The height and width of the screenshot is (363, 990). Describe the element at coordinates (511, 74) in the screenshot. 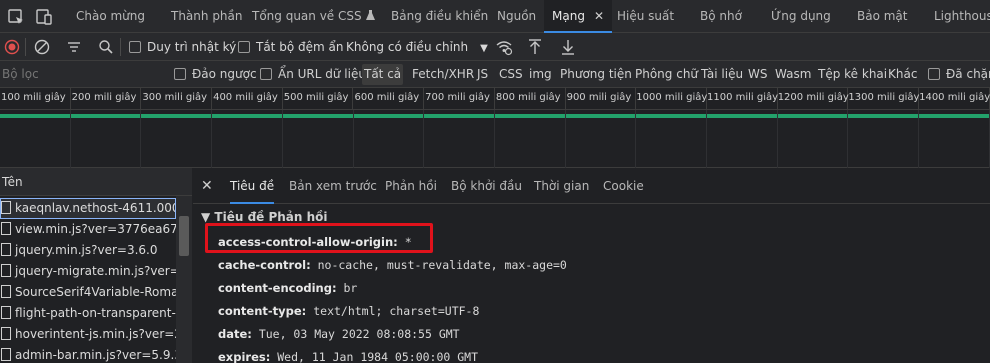

I see `filter-type-3: CSS` at that location.